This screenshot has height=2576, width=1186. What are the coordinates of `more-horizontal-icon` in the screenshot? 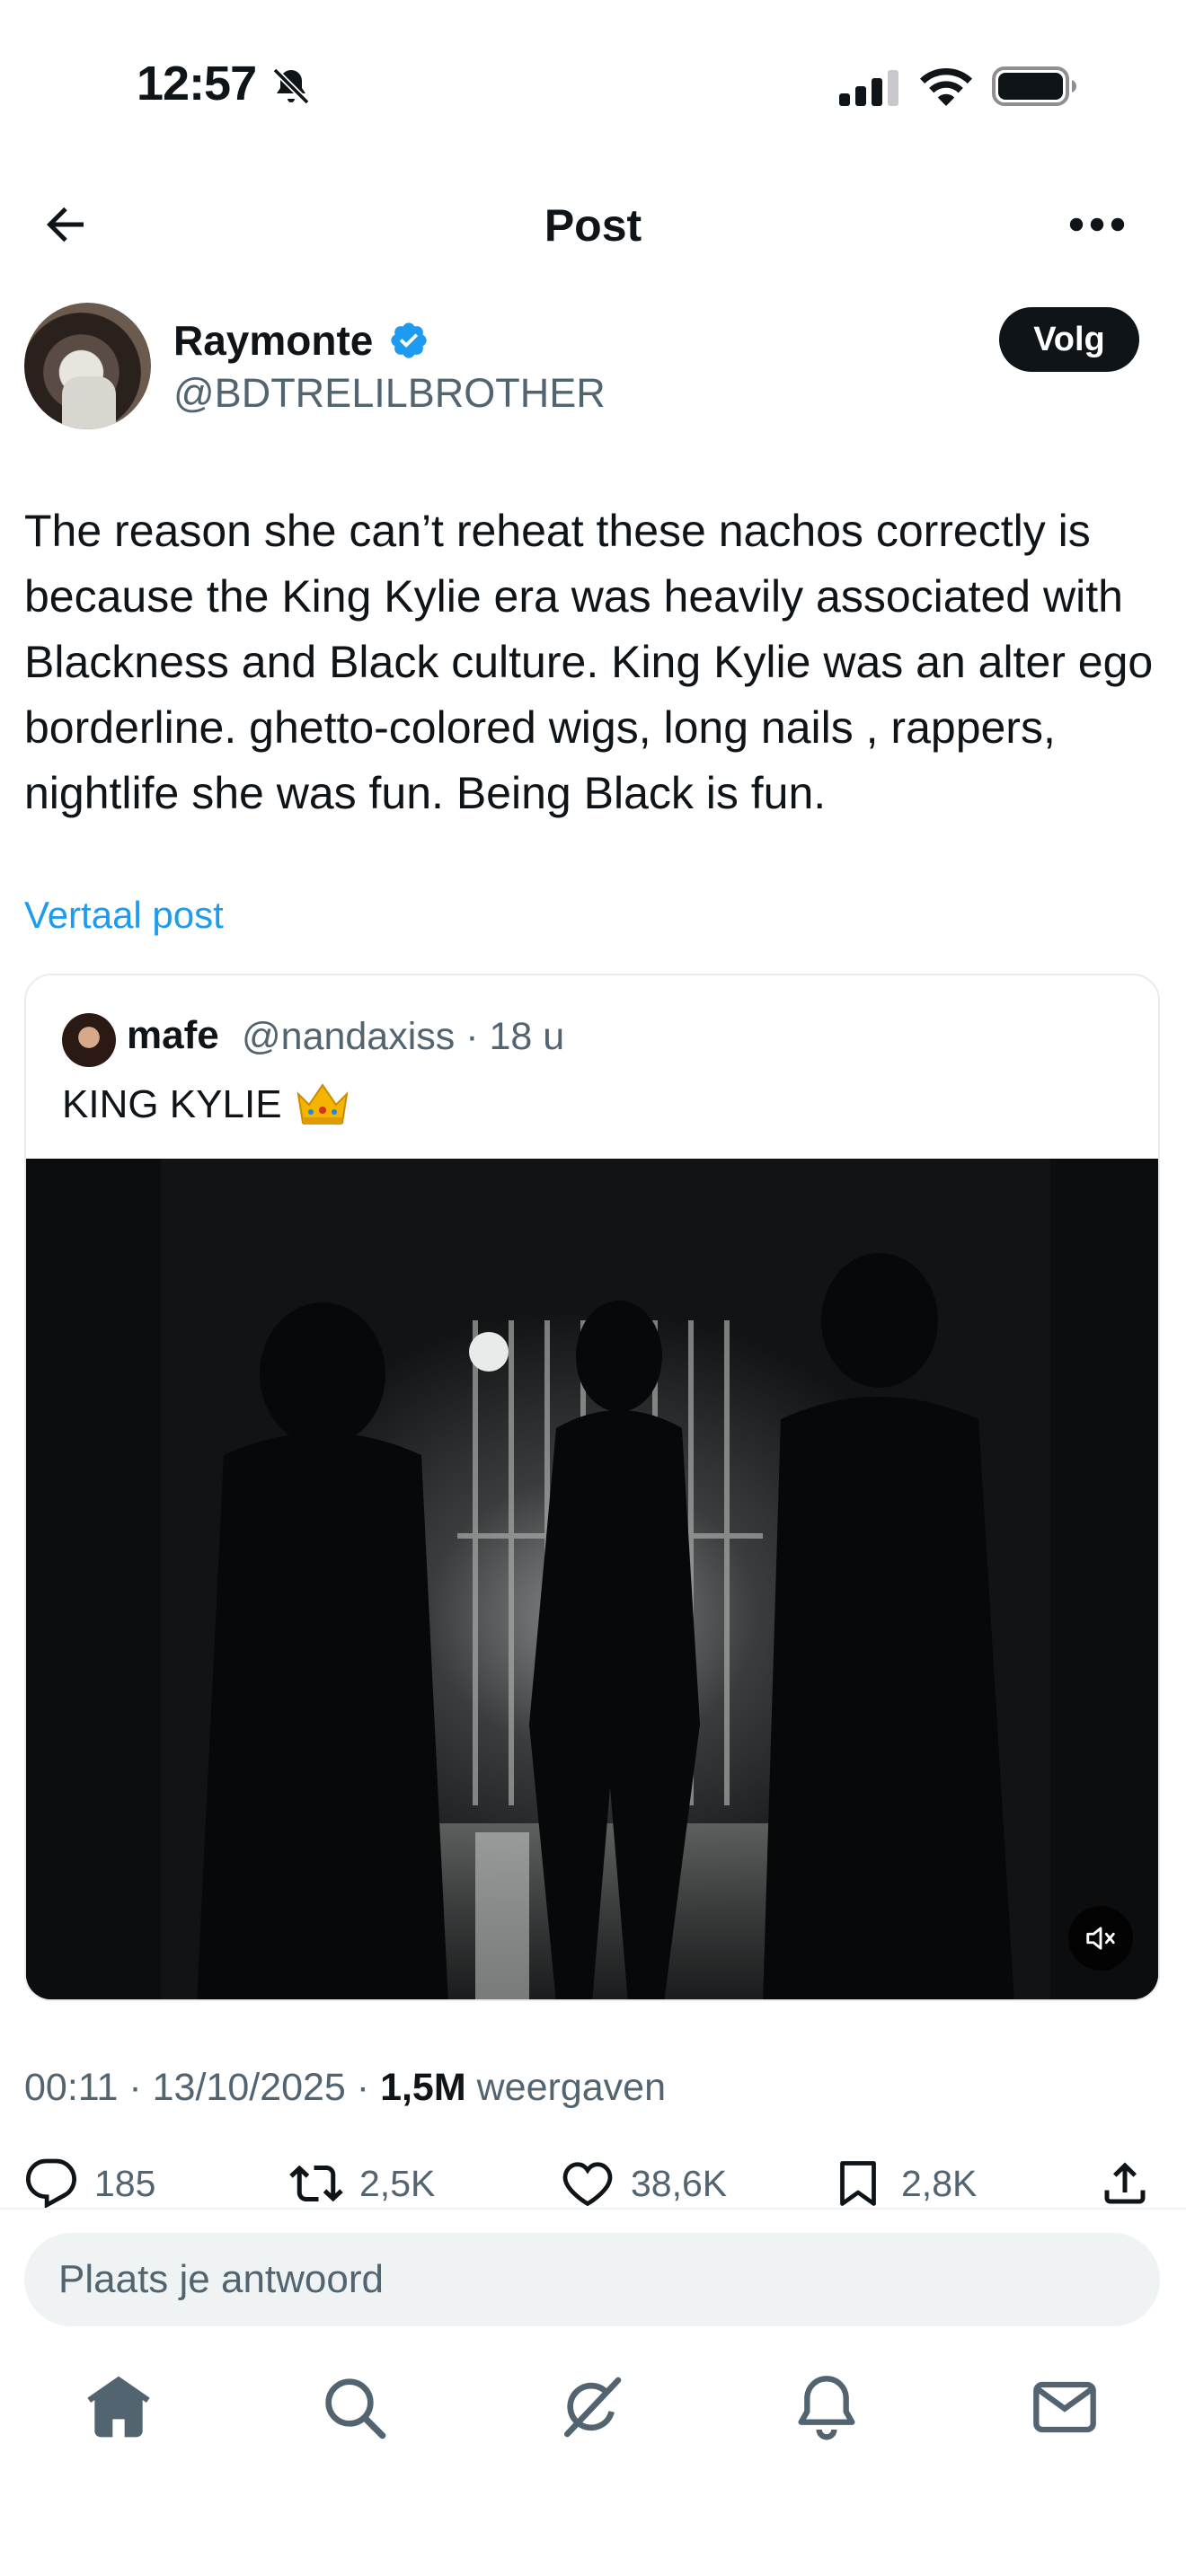 It's located at (1097, 225).